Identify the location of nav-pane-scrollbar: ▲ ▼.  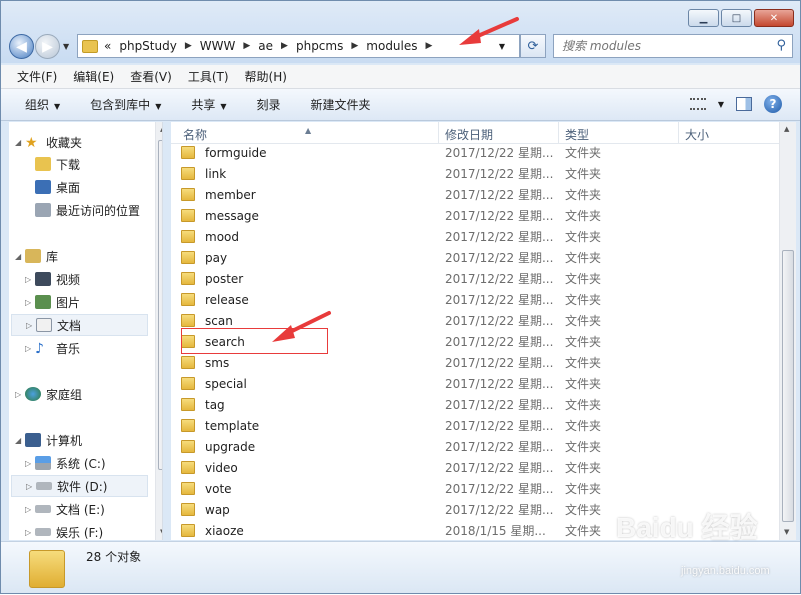
(158, 331).